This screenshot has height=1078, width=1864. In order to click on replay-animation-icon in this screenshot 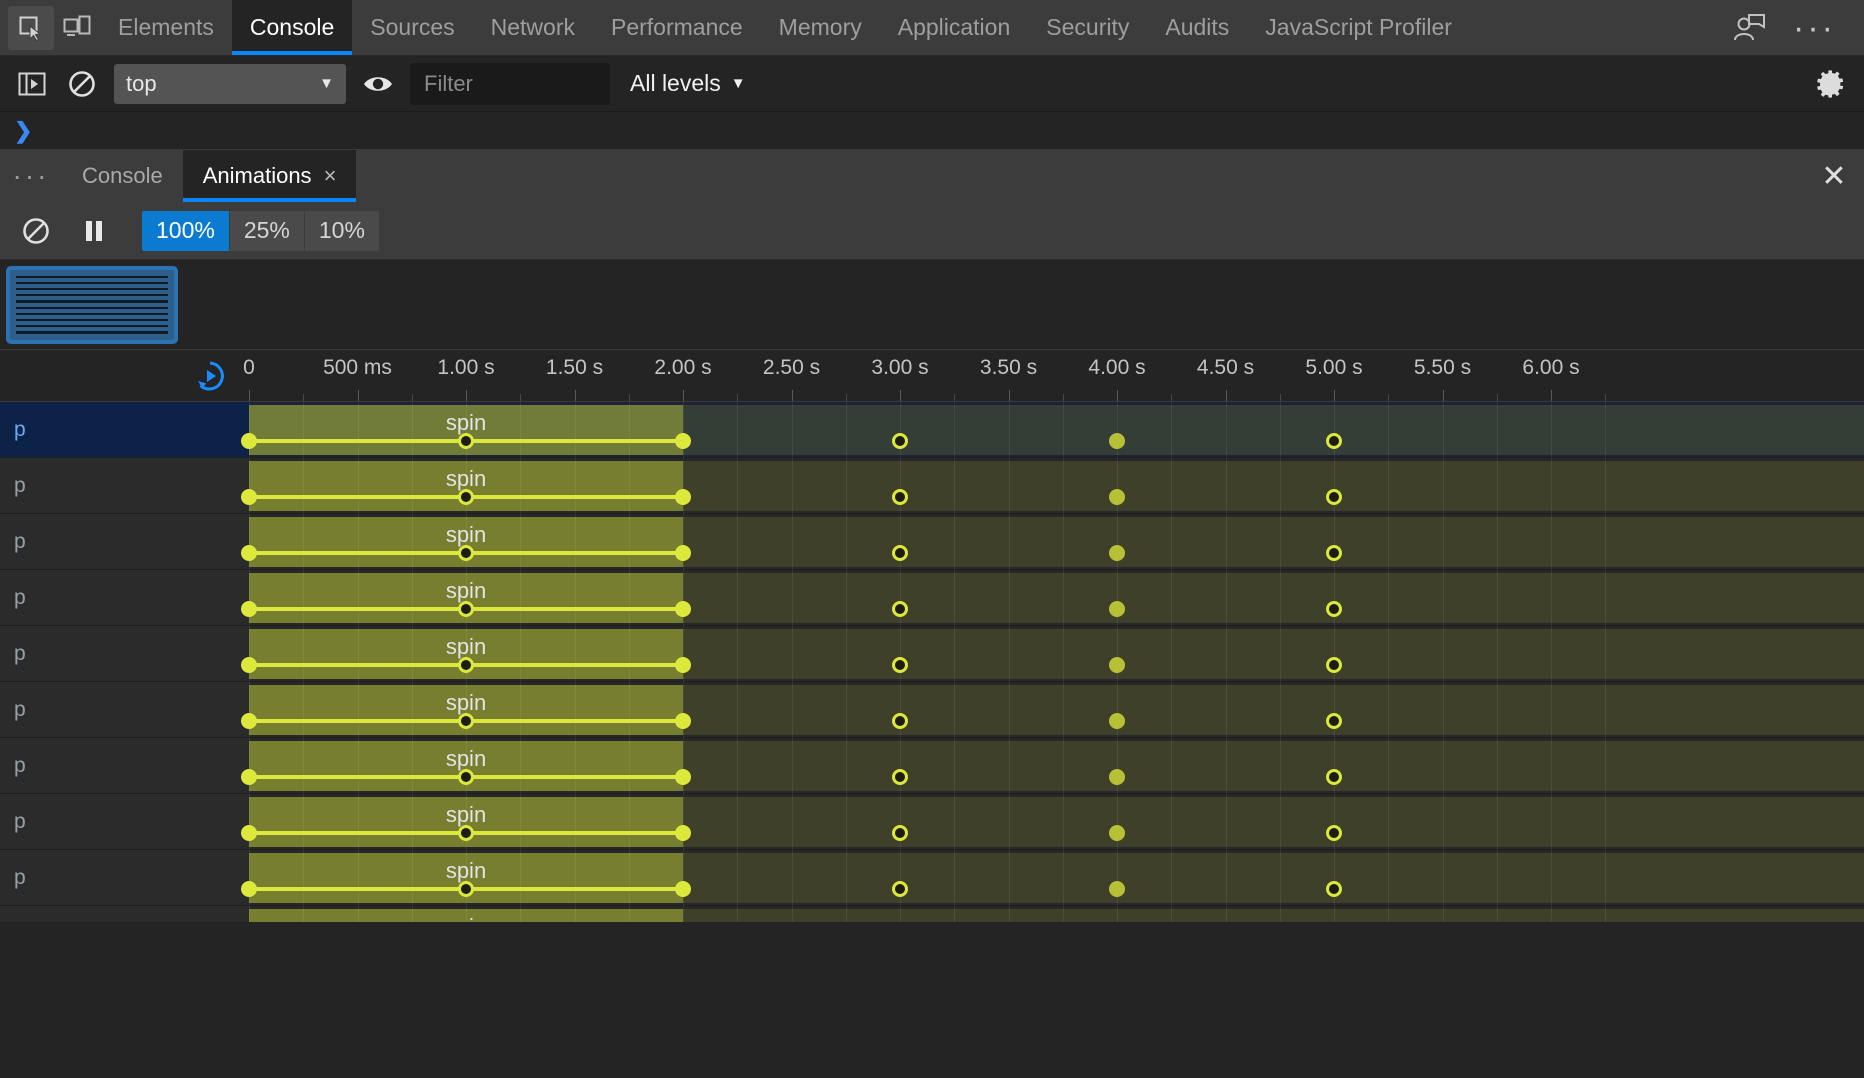, I will do `click(210, 376)`.